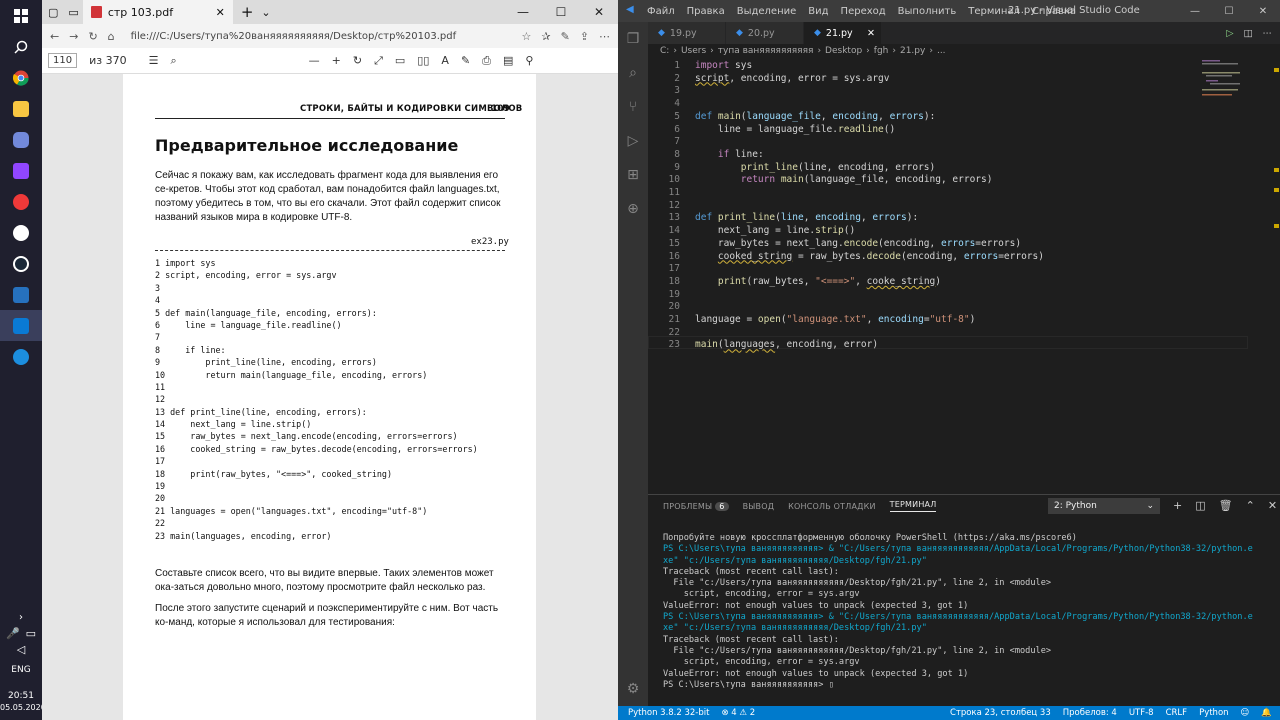 The width and height of the screenshot is (1280, 720). What do you see at coordinates (523, 12) in the screenshot?
I see `minimize-icon: —` at bounding box center [523, 12].